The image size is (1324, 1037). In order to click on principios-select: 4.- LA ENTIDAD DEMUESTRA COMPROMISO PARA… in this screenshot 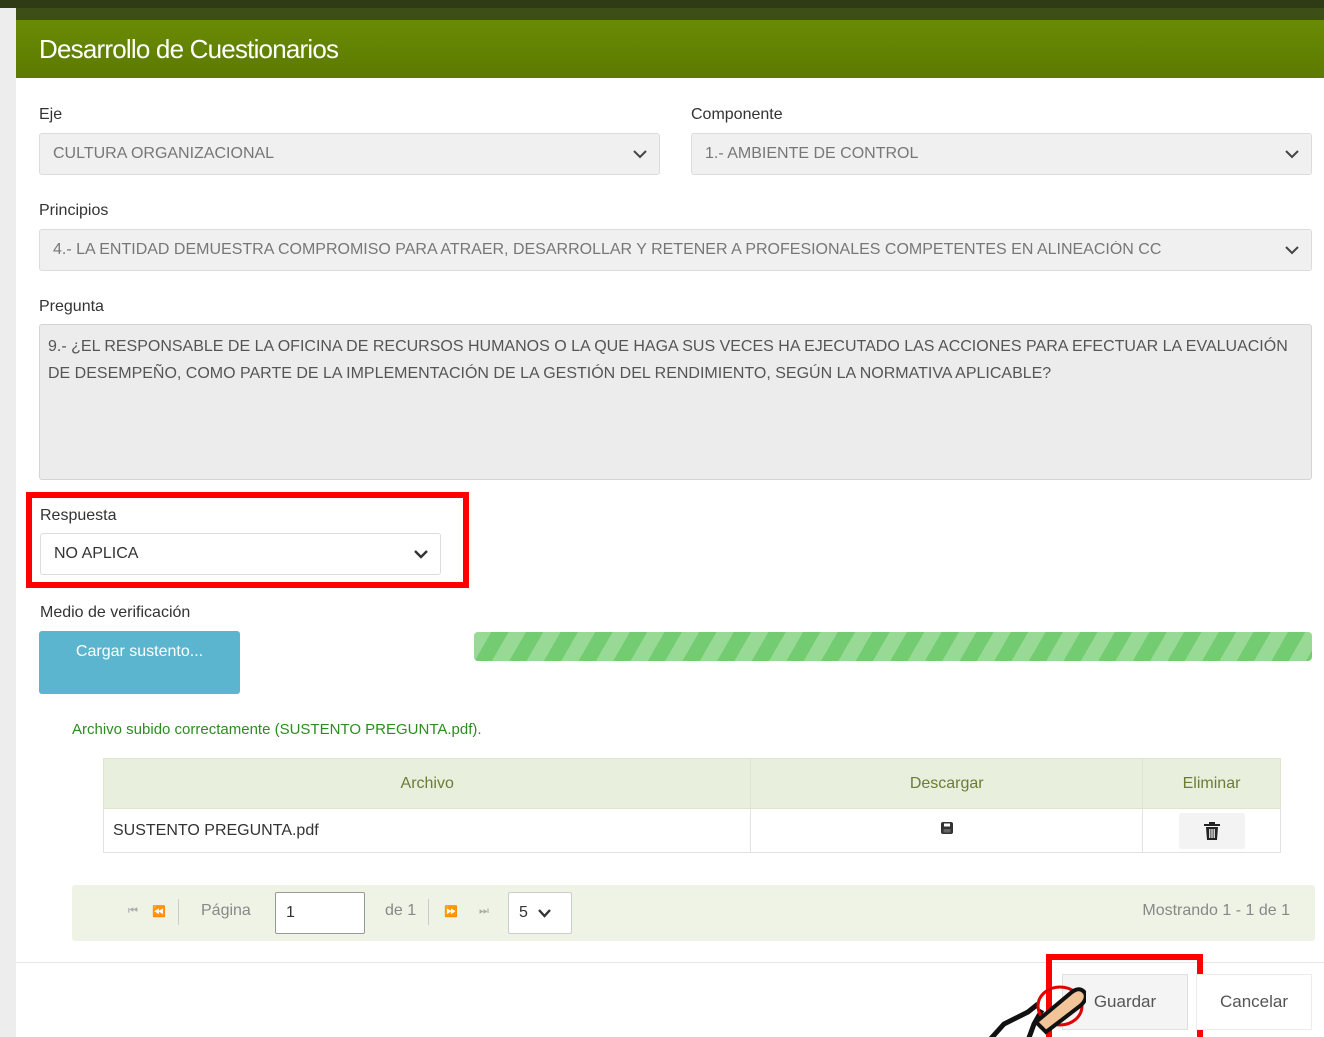, I will do `click(675, 250)`.